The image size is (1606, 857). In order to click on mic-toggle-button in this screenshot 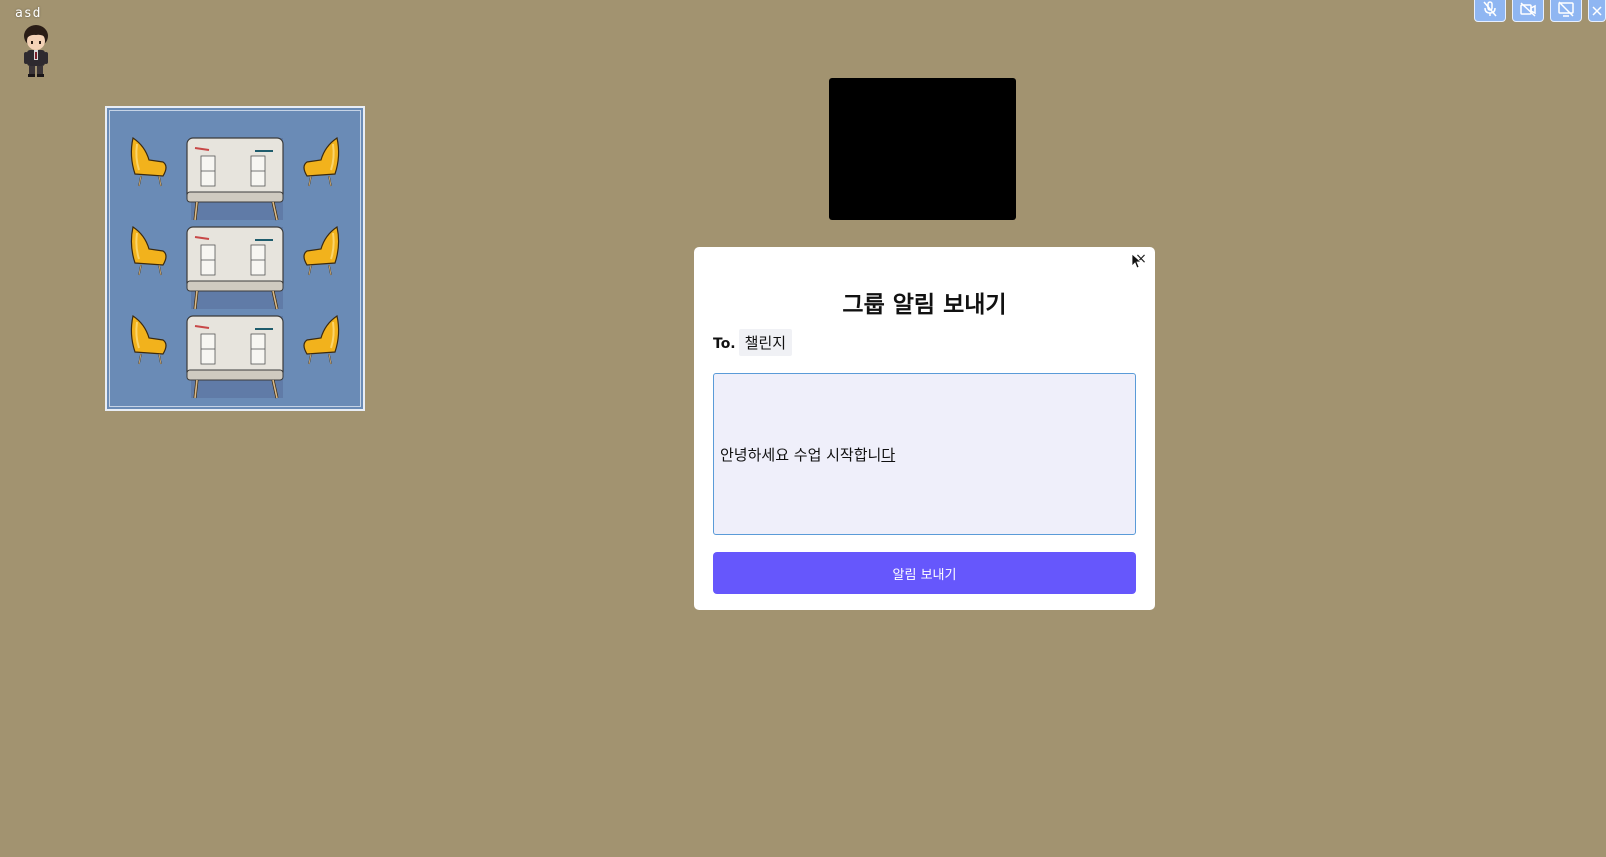, I will do `click(1490, 11)`.